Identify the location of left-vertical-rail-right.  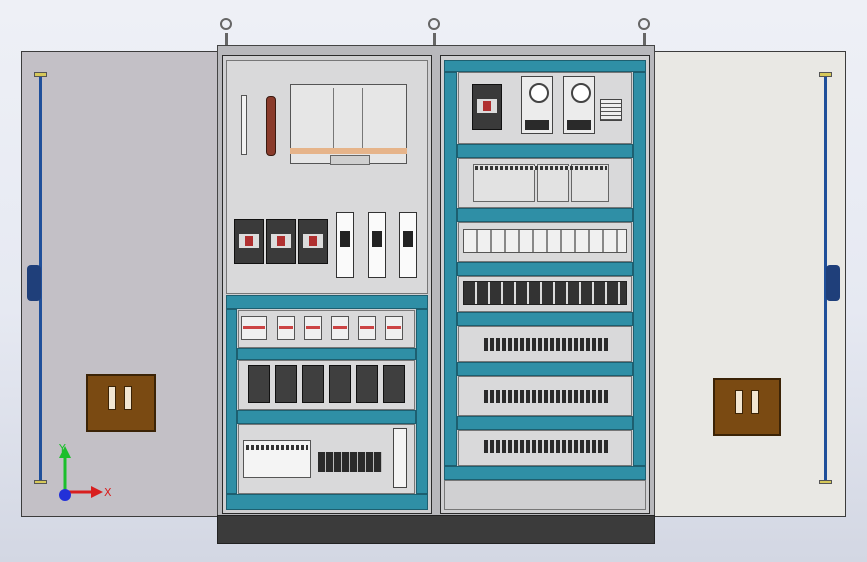
(422, 401).